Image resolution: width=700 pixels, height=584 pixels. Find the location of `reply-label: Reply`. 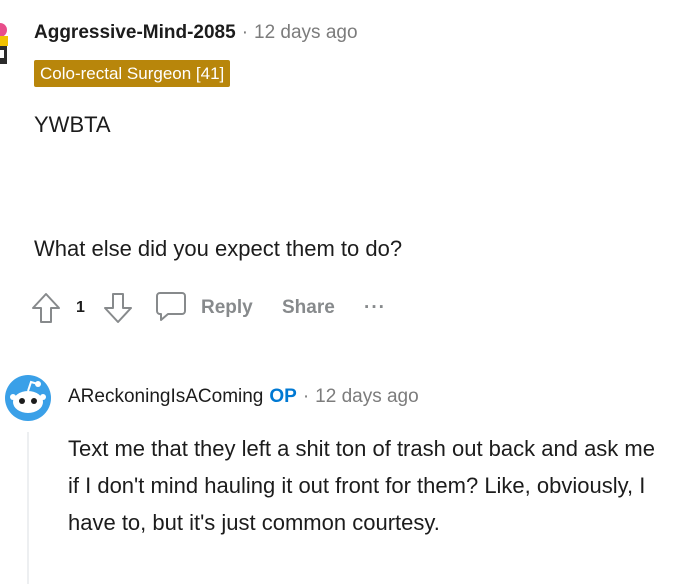

reply-label: Reply is located at coordinates (227, 307).